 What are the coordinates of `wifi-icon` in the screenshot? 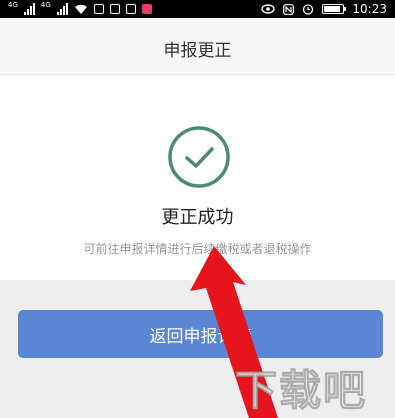 It's located at (80, 9).